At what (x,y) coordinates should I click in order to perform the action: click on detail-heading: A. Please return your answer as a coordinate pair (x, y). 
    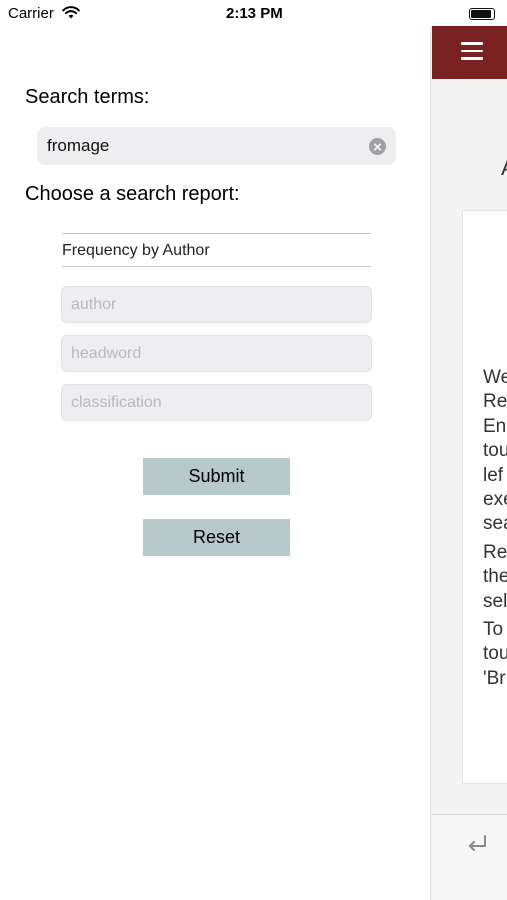
    Looking at the image, I should click on (504, 168).